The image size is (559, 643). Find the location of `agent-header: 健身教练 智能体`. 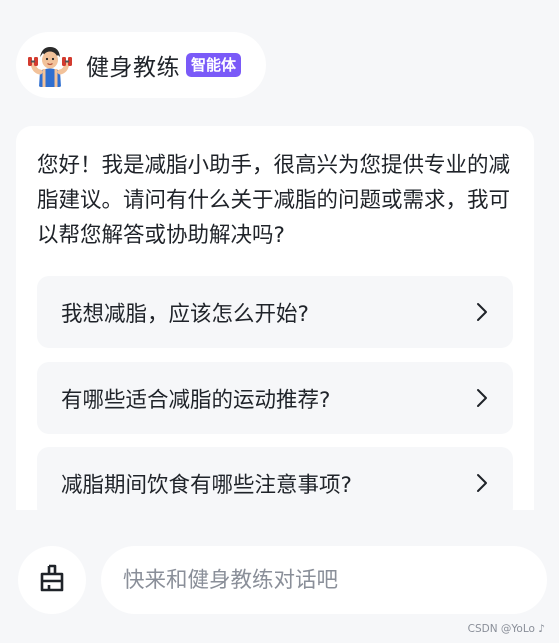

agent-header: 健身教练 智能体 is located at coordinates (141, 65).